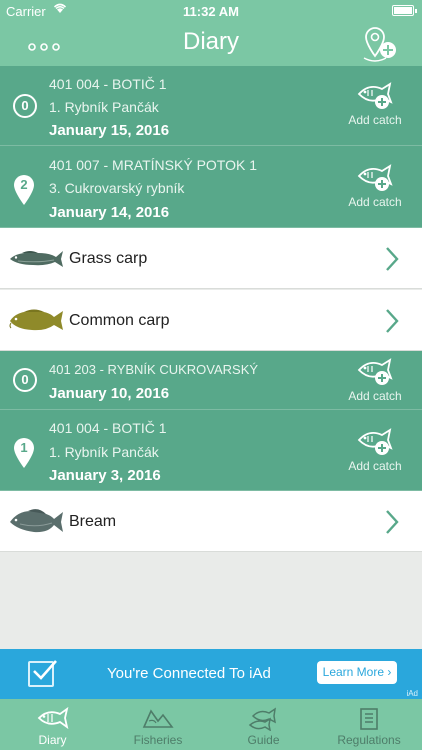  What do you see at coordinates (109, 130) in the screenshot?
I see `entry-date: January 15, 2016` at bounding box center [109, 130].